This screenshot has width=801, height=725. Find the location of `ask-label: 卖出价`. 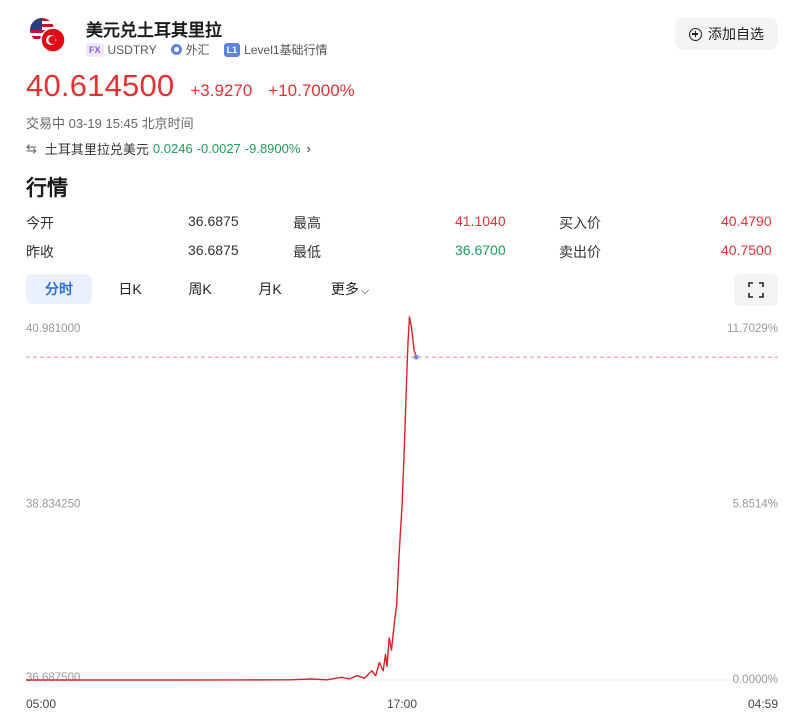

ask-label: 卖出价 is located at coordinates (580, 252).